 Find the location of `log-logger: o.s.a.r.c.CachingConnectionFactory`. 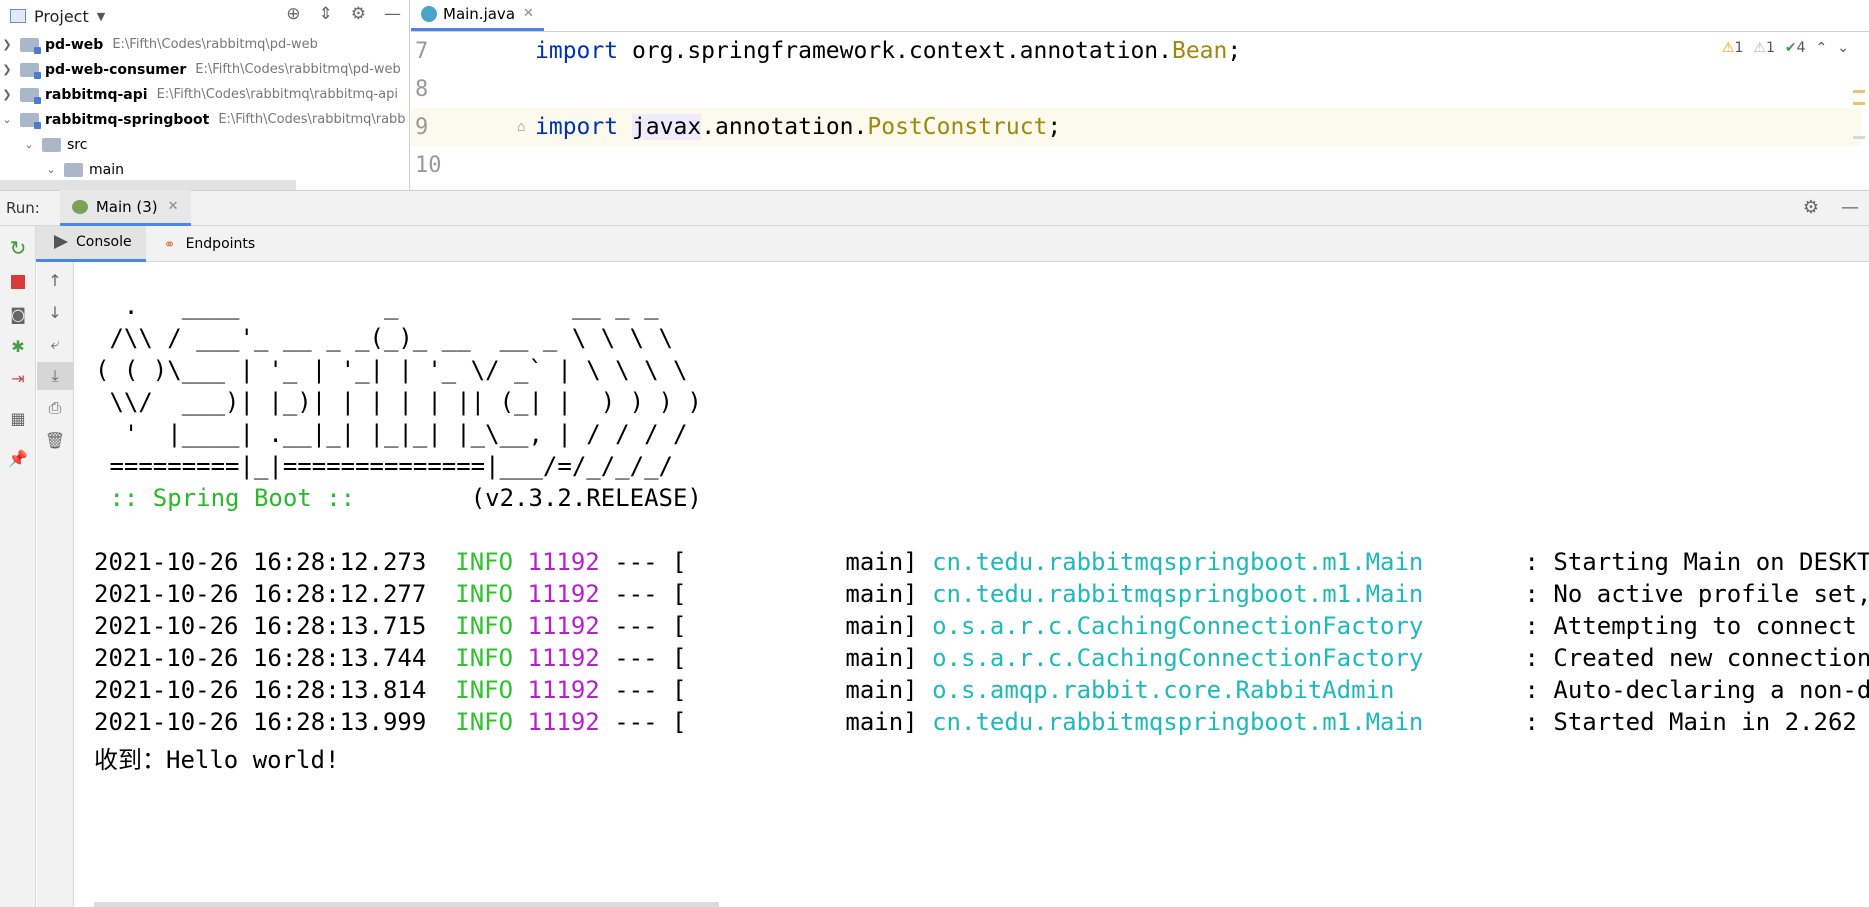

log-logger: o.s.a.r.c.CachingConnectionFactory is located at coordinates (1221, 658).